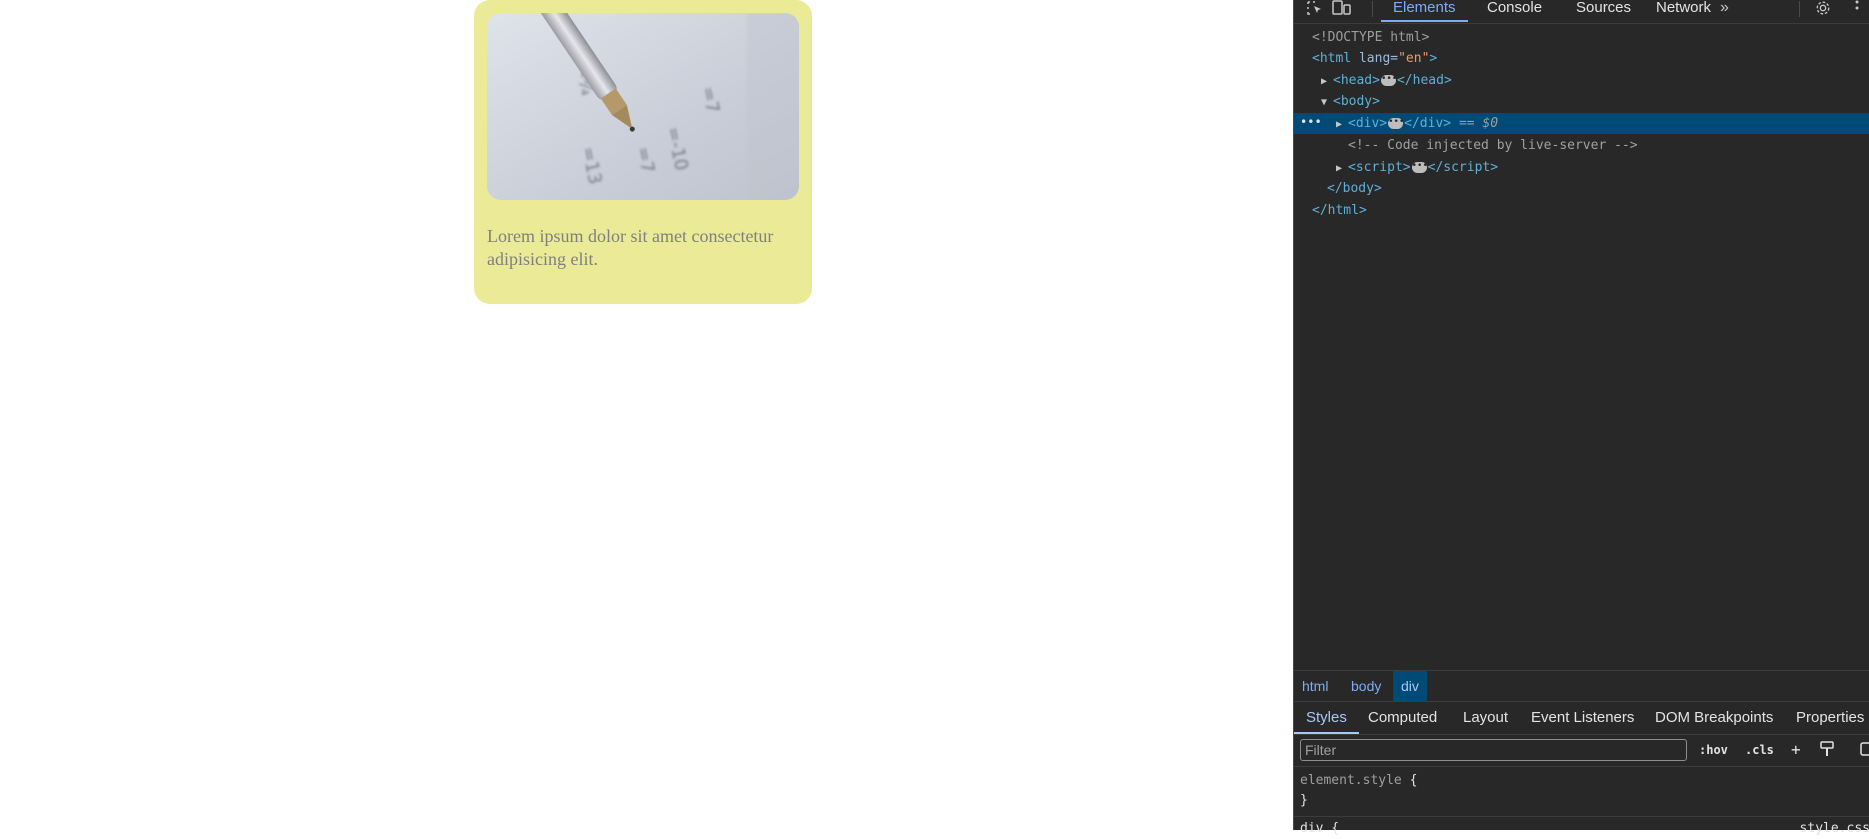 This screenshot has height=839, width=1869. I want to click on dom-body-close: </body>, so click(1581, 188).